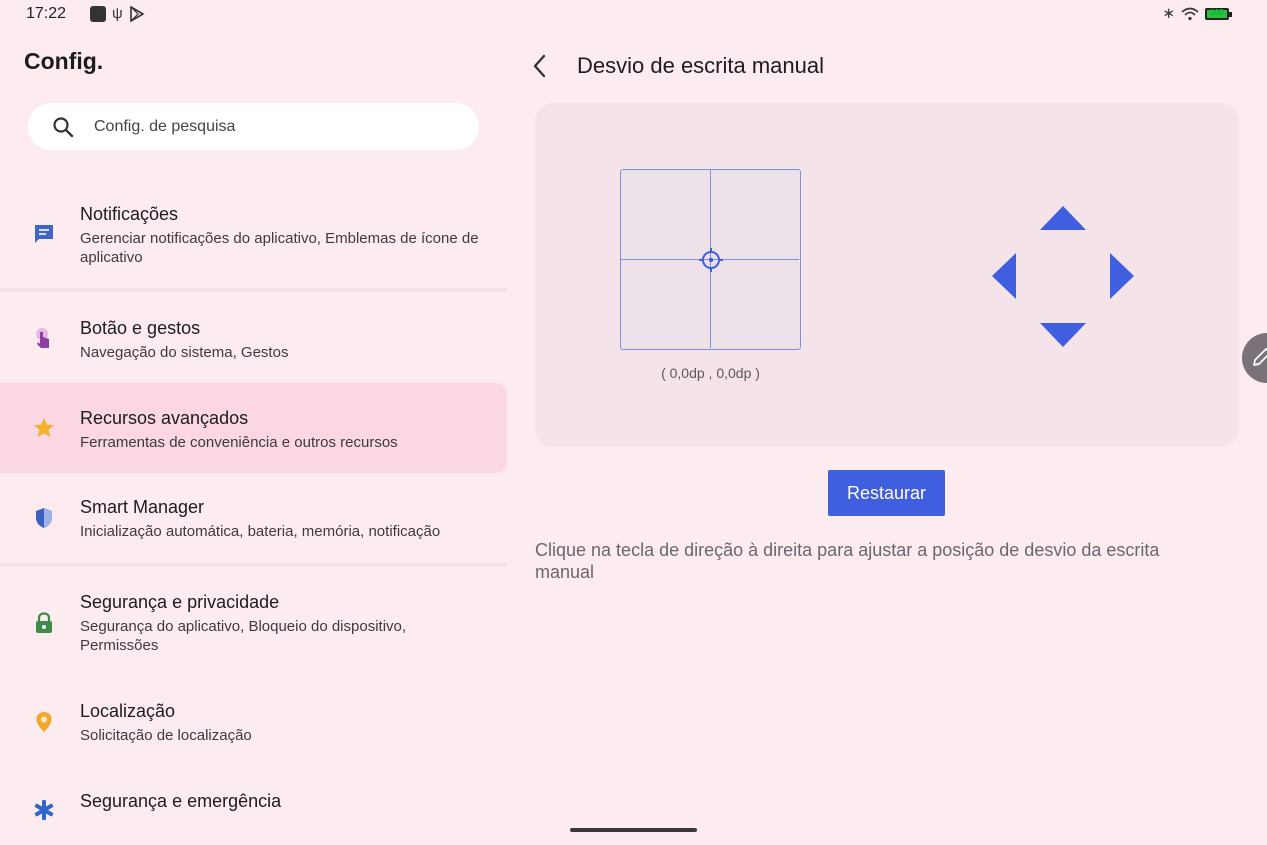  What do you see at coordinates (46, 13) in the screenshot?
I see `status-time: 17:22` at bounding box center [46, 13].